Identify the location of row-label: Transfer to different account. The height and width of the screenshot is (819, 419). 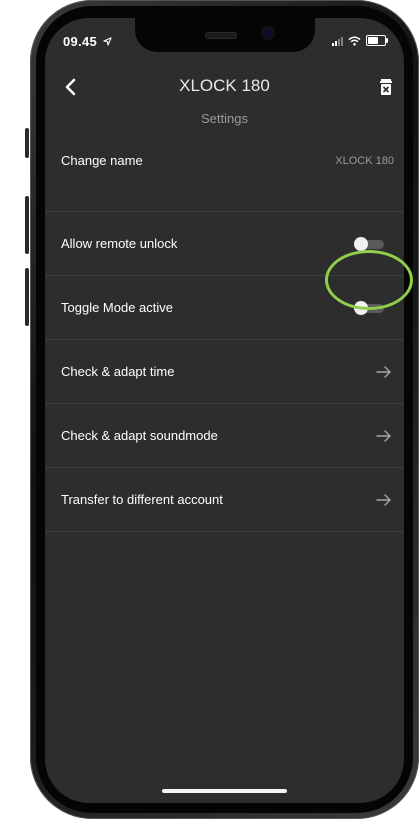
(142, 499).